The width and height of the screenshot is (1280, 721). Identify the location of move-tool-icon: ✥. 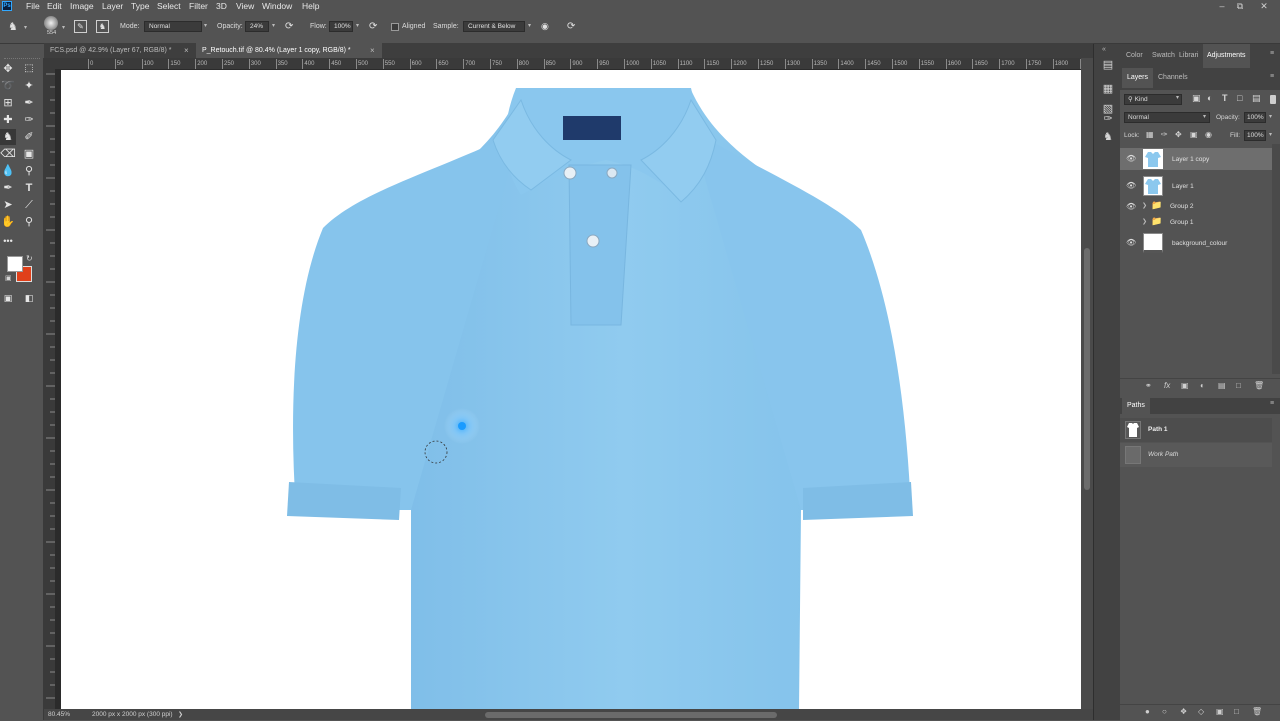
(8, 69).